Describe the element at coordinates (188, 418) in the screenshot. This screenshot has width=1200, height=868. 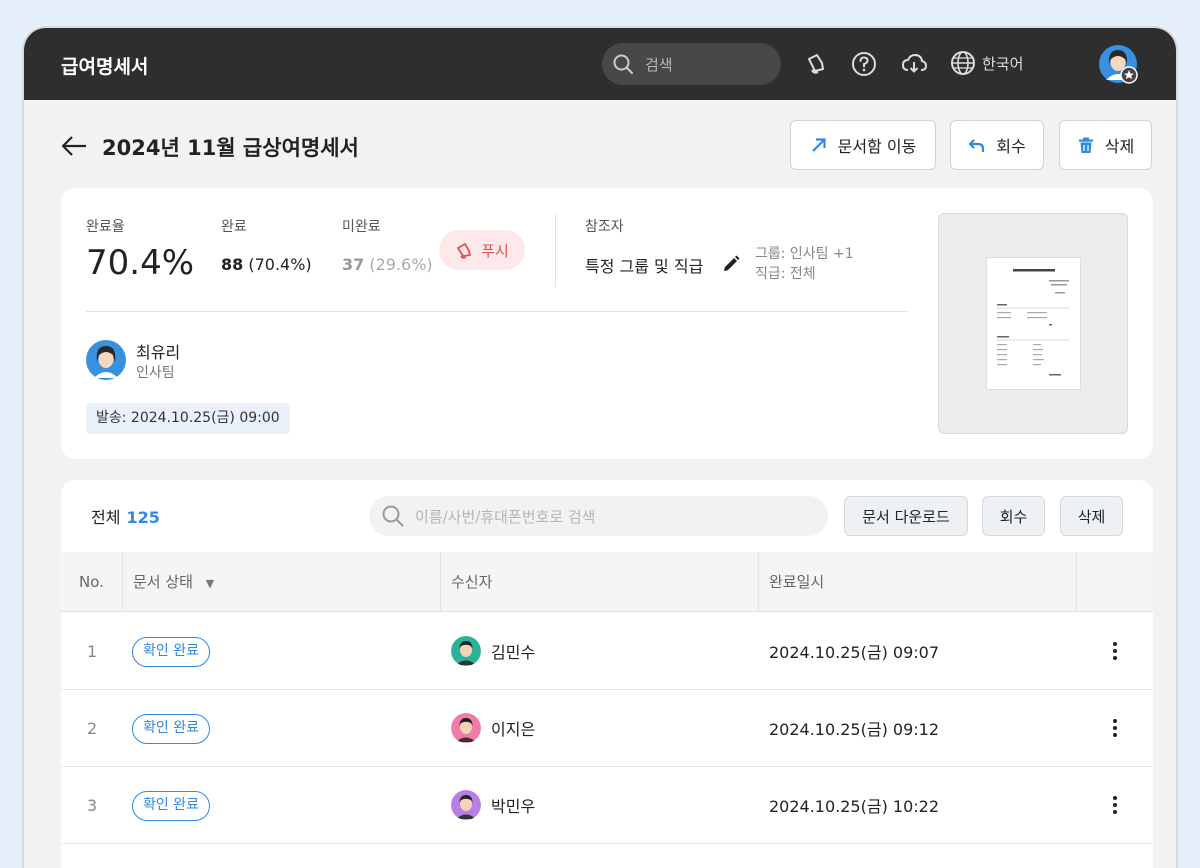
I see `sent-date-badge: 발송: 2024.10.25(금) 09:00` at that location.